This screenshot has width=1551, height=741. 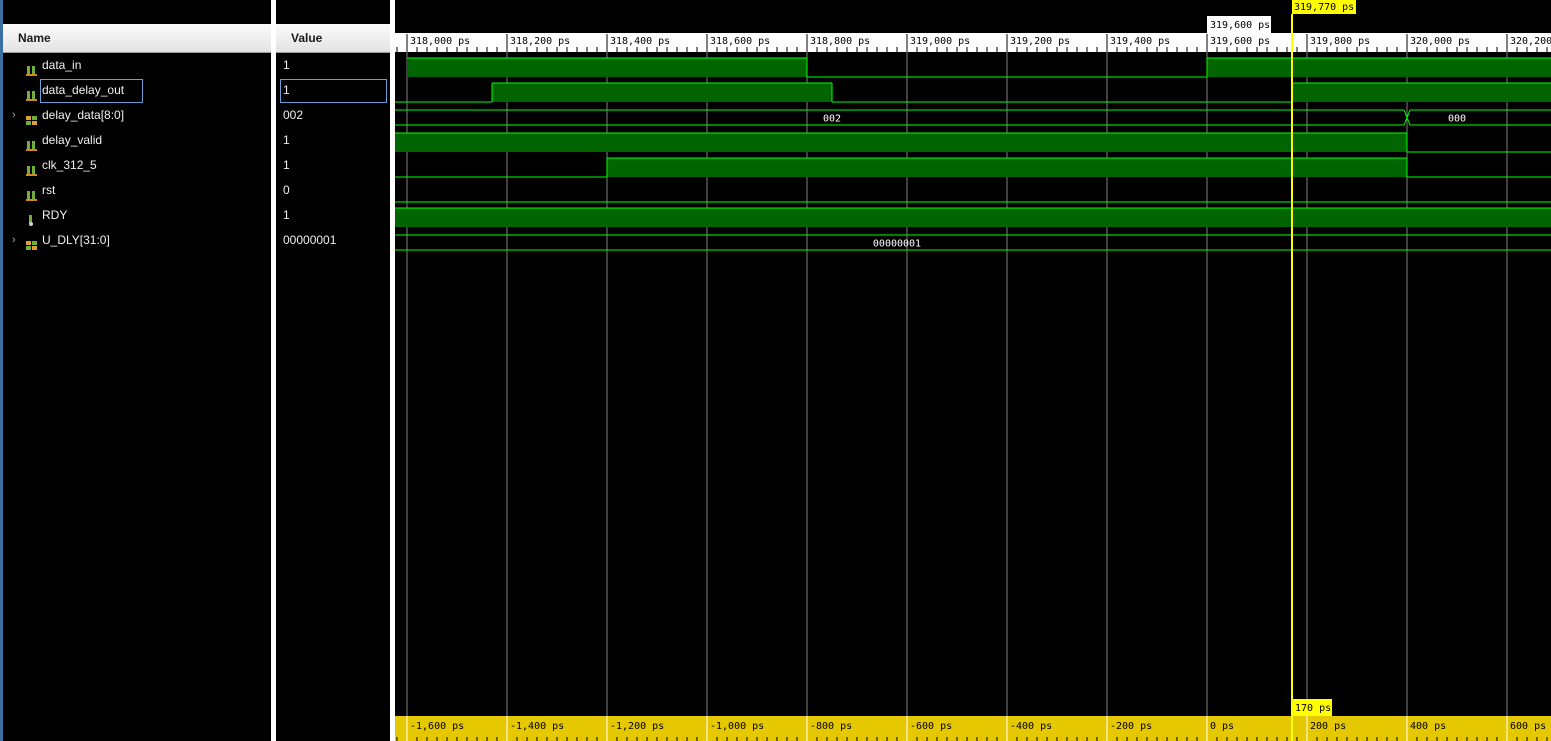 I want to click on bus-value-label: 00000001, so click(x=897, y=244).